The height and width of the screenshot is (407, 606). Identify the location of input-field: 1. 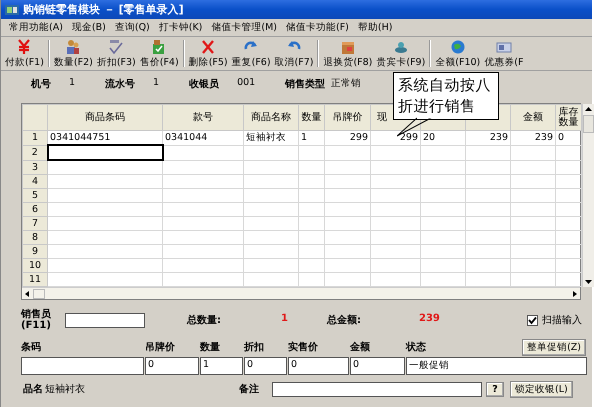
(221, 366).